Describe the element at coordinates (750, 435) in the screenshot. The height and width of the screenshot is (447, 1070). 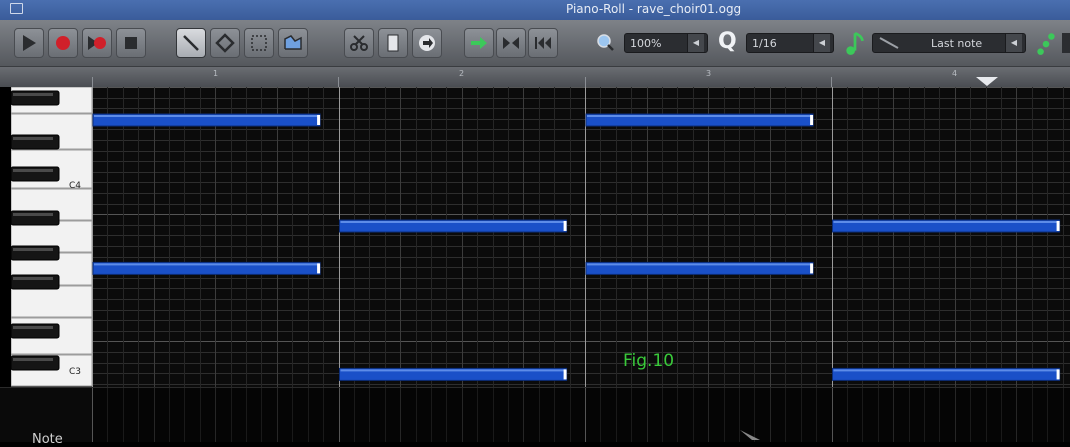
I see `mouse-cursor-icon` at that location.